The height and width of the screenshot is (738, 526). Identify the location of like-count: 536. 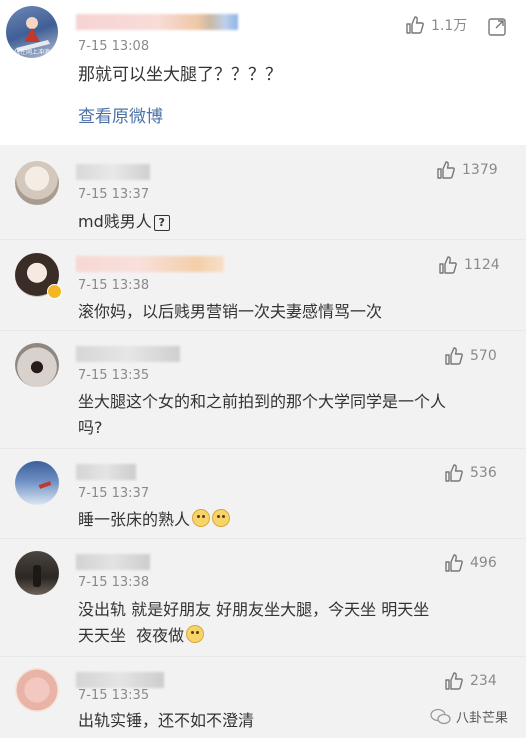
(483, 473).